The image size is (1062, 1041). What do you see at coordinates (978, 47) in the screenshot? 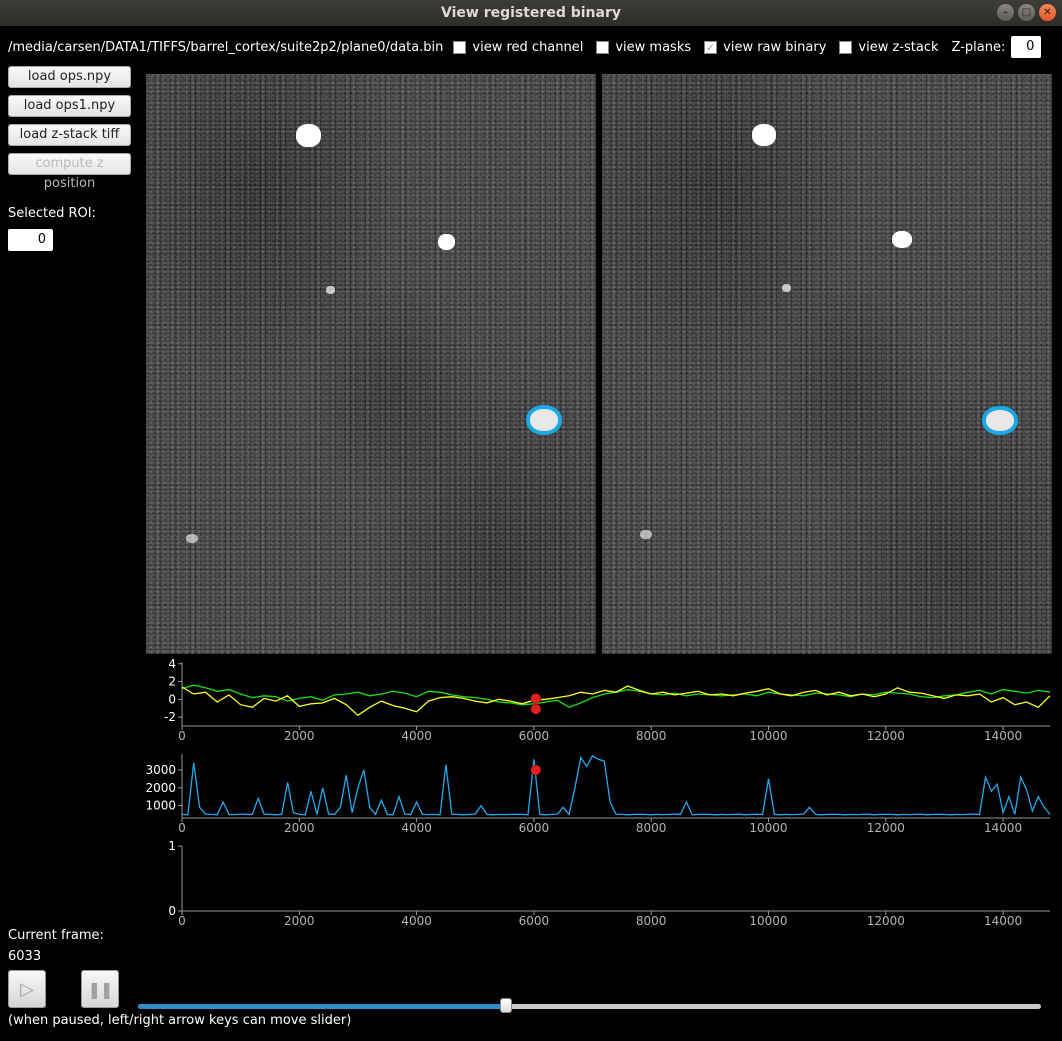
I see `zplane-label: Z-plane:` at bounding box center [978, 47].